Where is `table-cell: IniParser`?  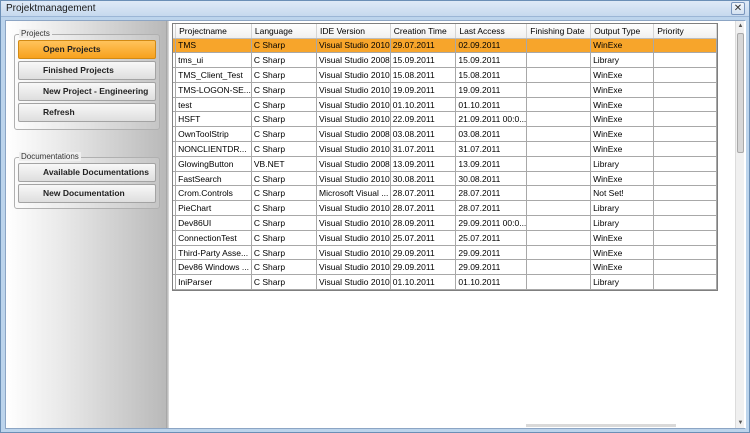
table-cell: IniParser is located at coordinates (213, 282).